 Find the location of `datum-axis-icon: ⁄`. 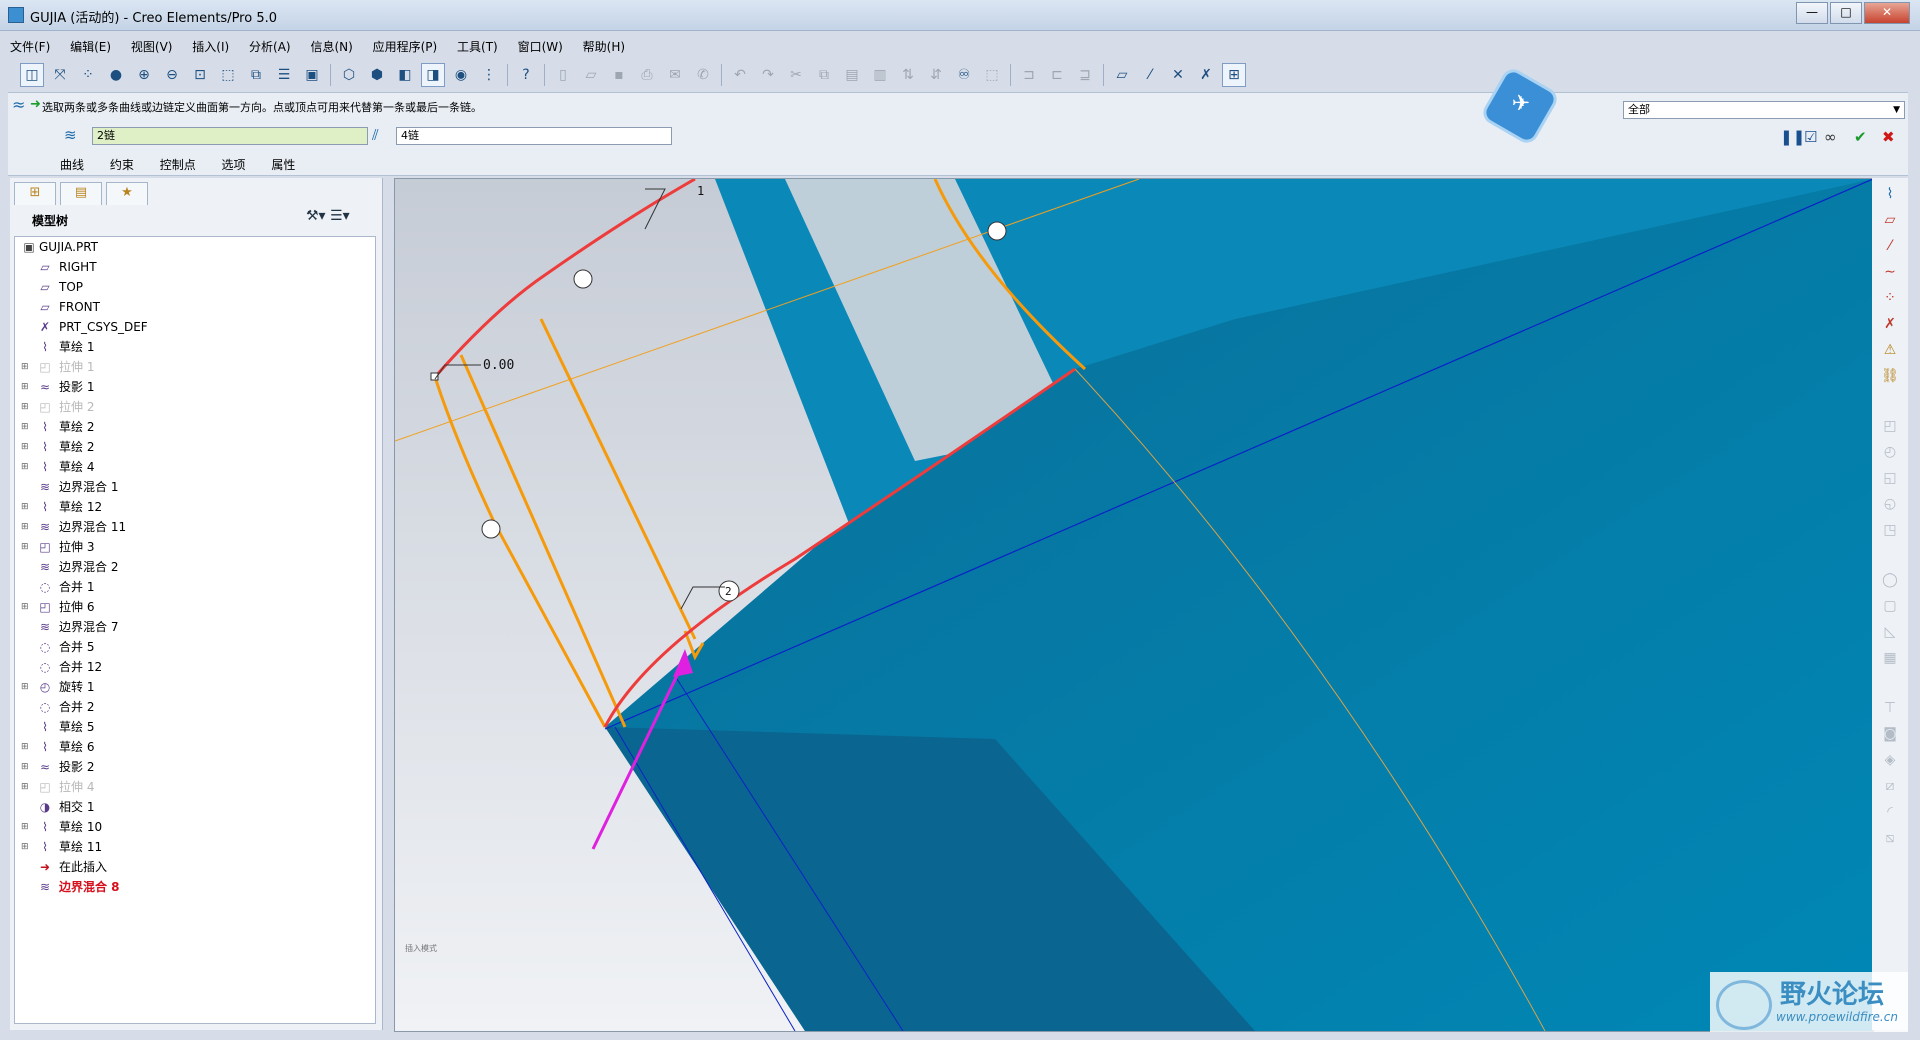

datum-axis-icon: ⁄ is located at coordinates (1890, 248).